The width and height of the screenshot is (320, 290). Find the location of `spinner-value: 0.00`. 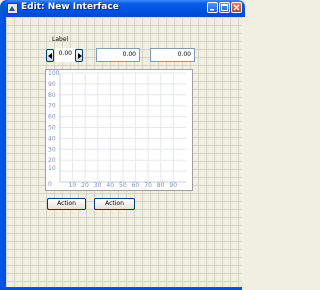

spinner-value: 0.00 is located at coordinates (65, 53).